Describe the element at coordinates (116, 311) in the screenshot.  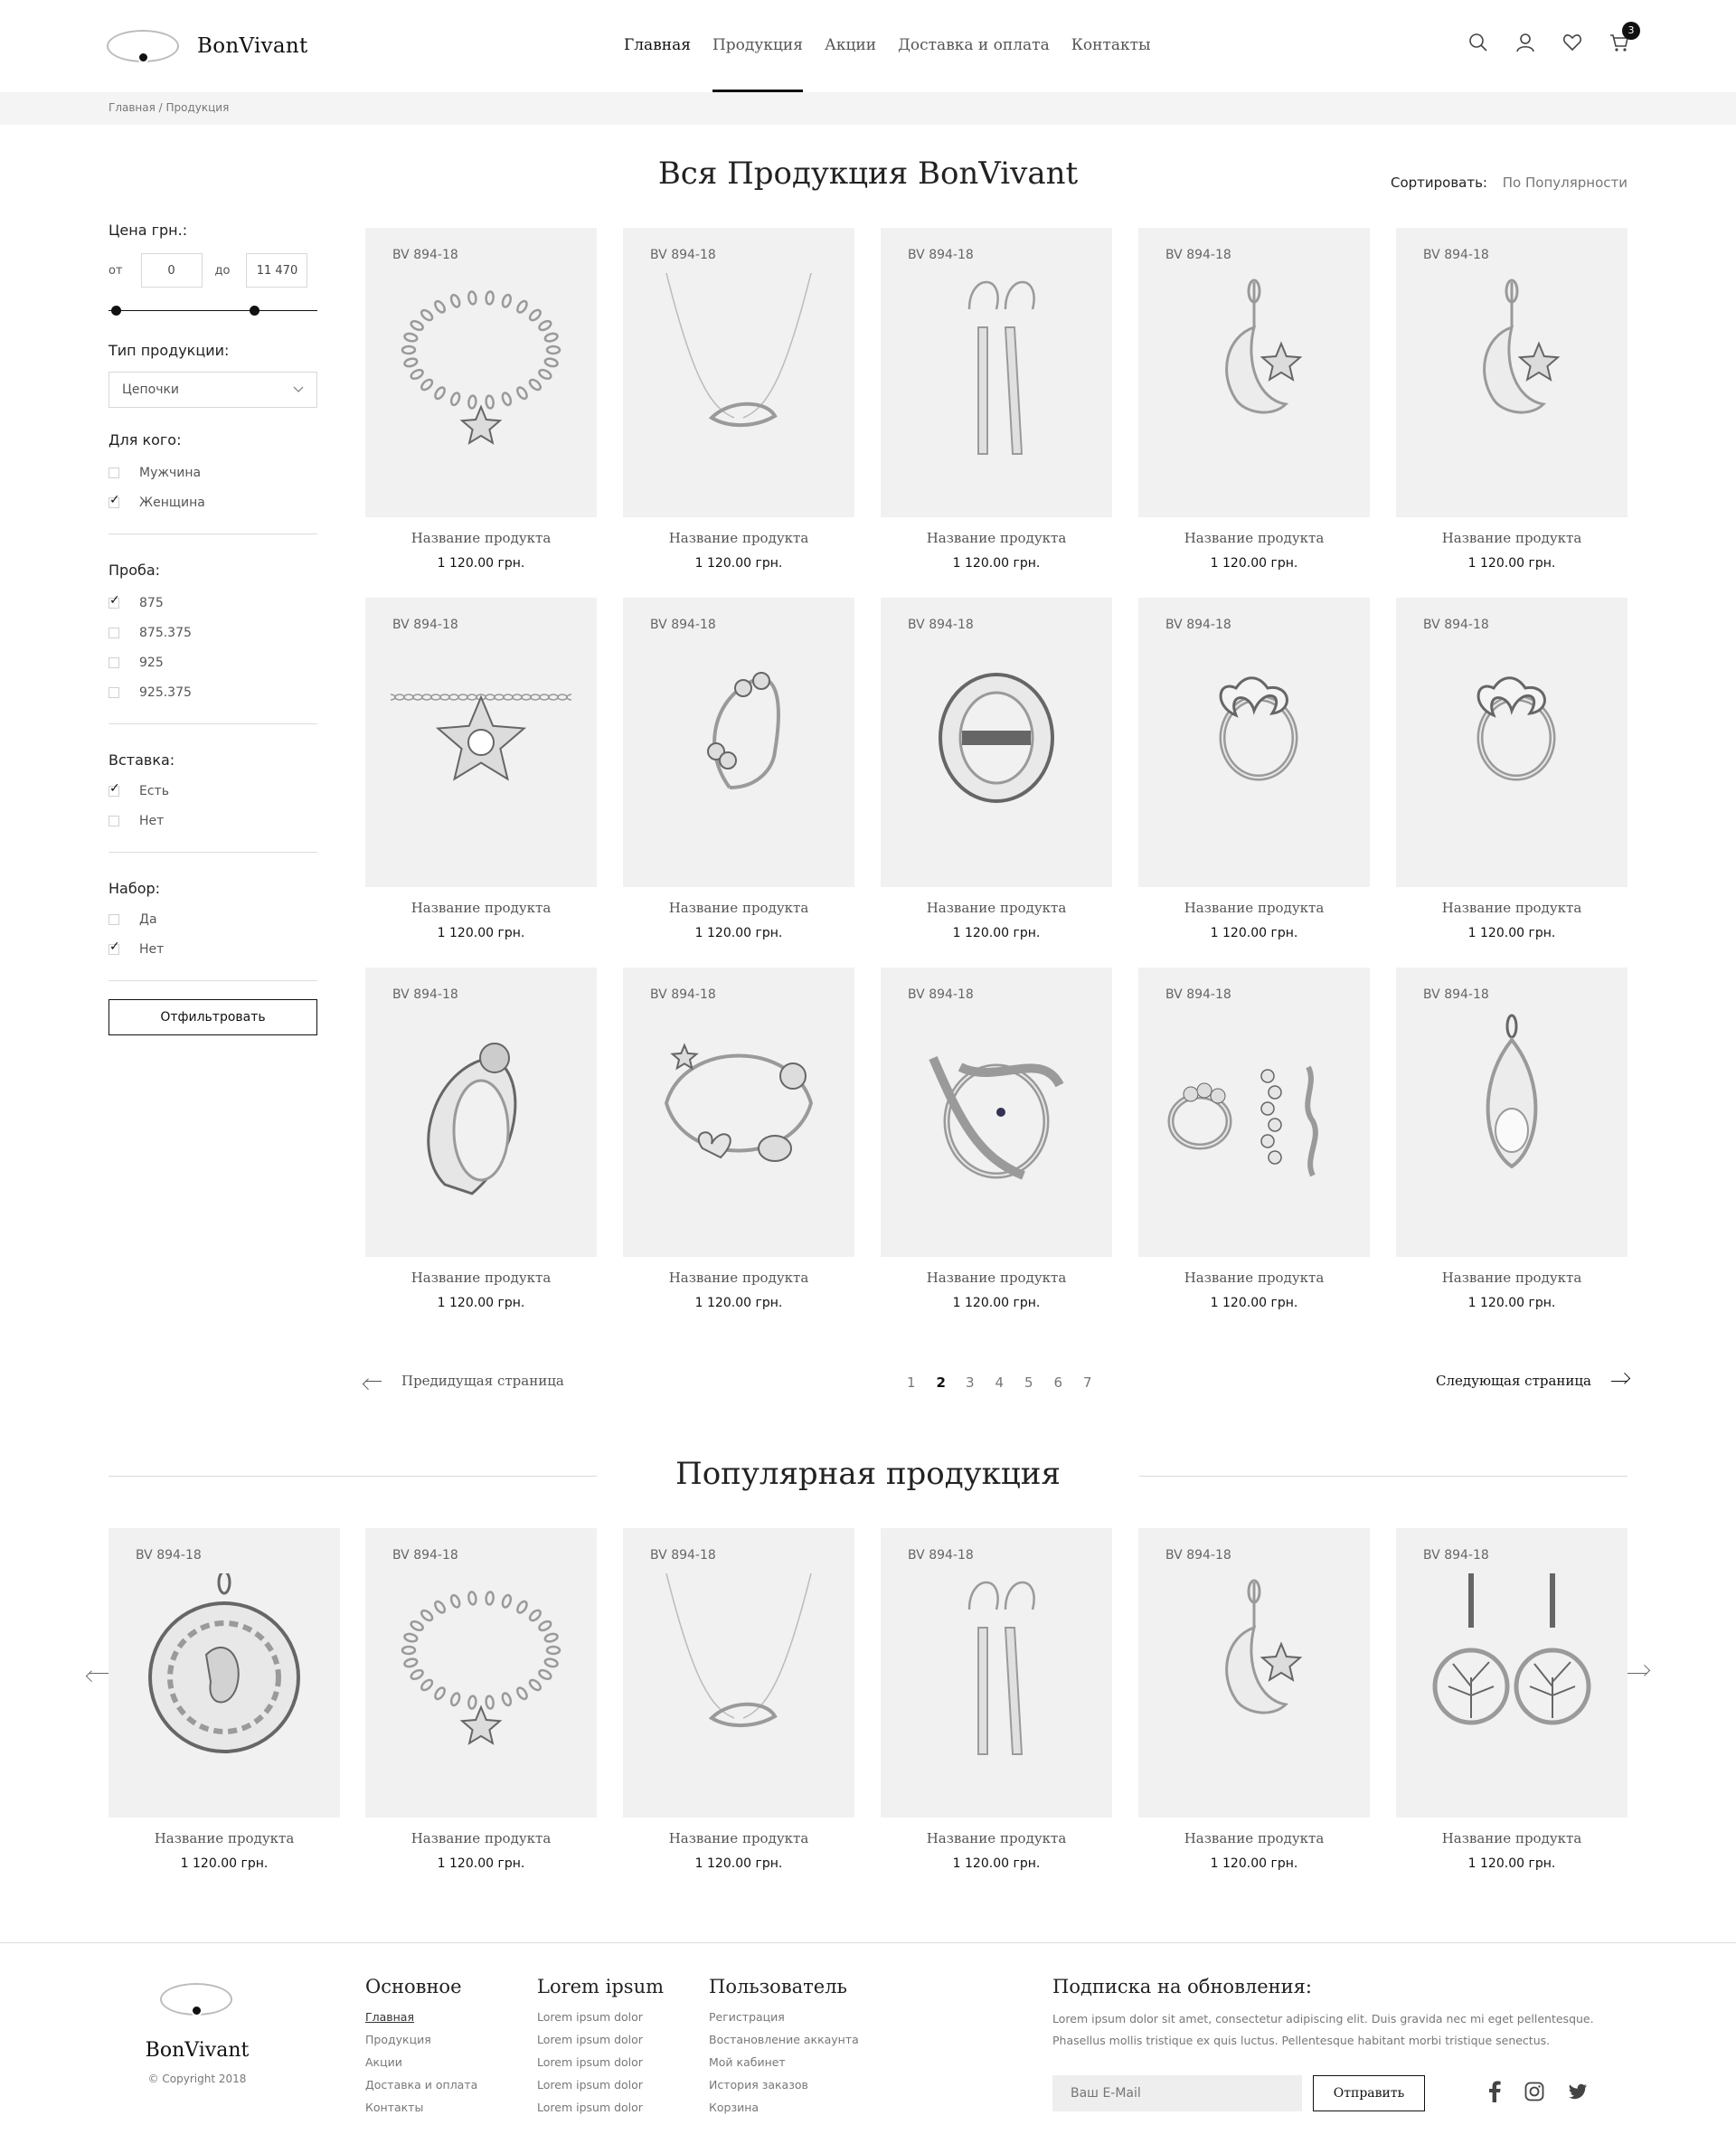
I see `price-slider-min-handle` at that location.